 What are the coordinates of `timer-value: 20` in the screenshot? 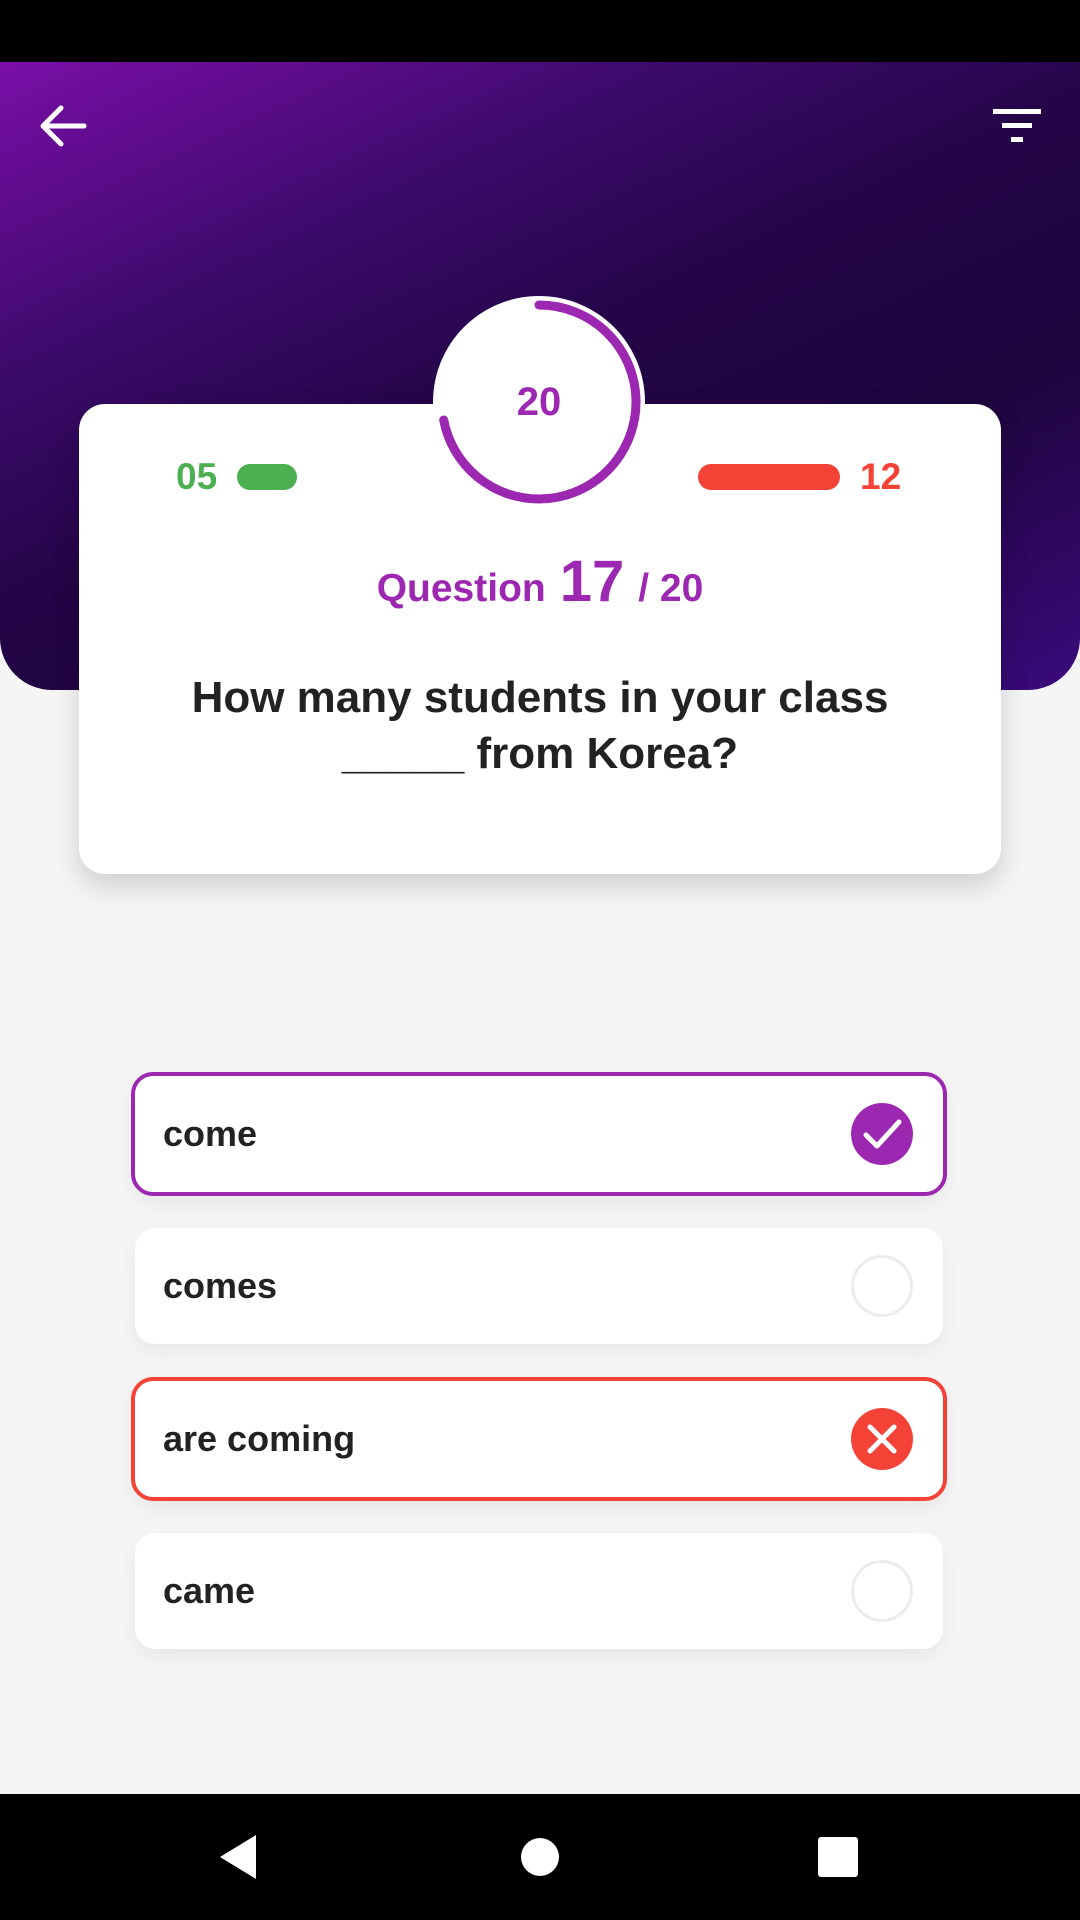 It's located at (539, 401).